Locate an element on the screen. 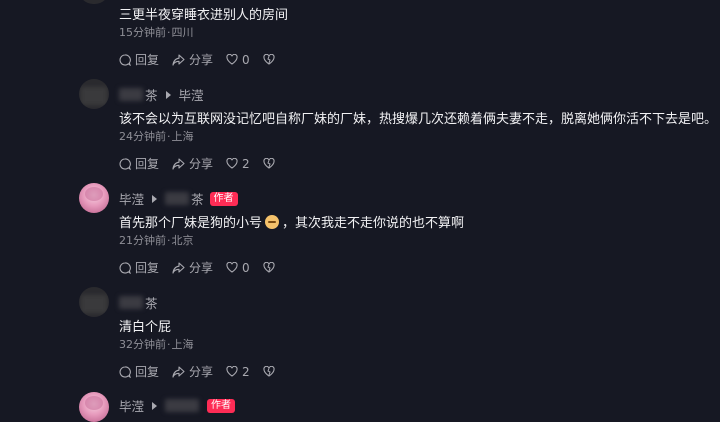  comment-time: 32分钟前 is located at coordinates (142, 344).